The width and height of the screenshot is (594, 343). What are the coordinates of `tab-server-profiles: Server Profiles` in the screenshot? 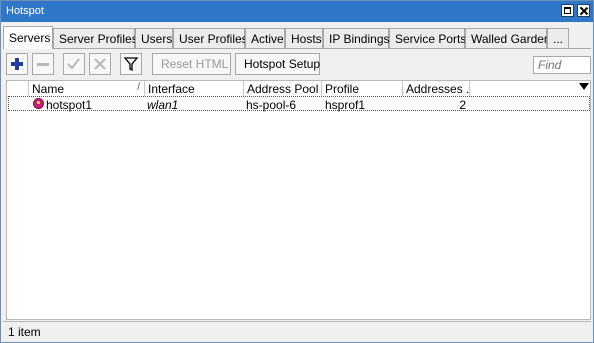 It's located at (95, 38).